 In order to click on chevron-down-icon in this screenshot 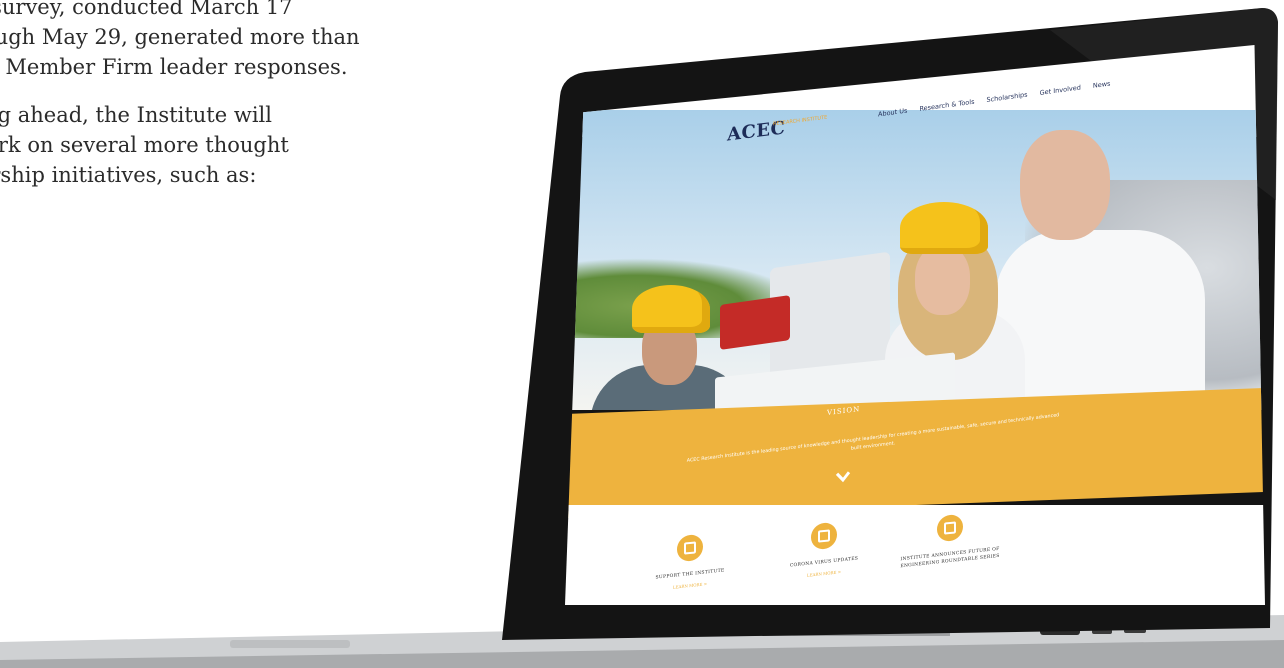, I will do `click(843, 477)`.